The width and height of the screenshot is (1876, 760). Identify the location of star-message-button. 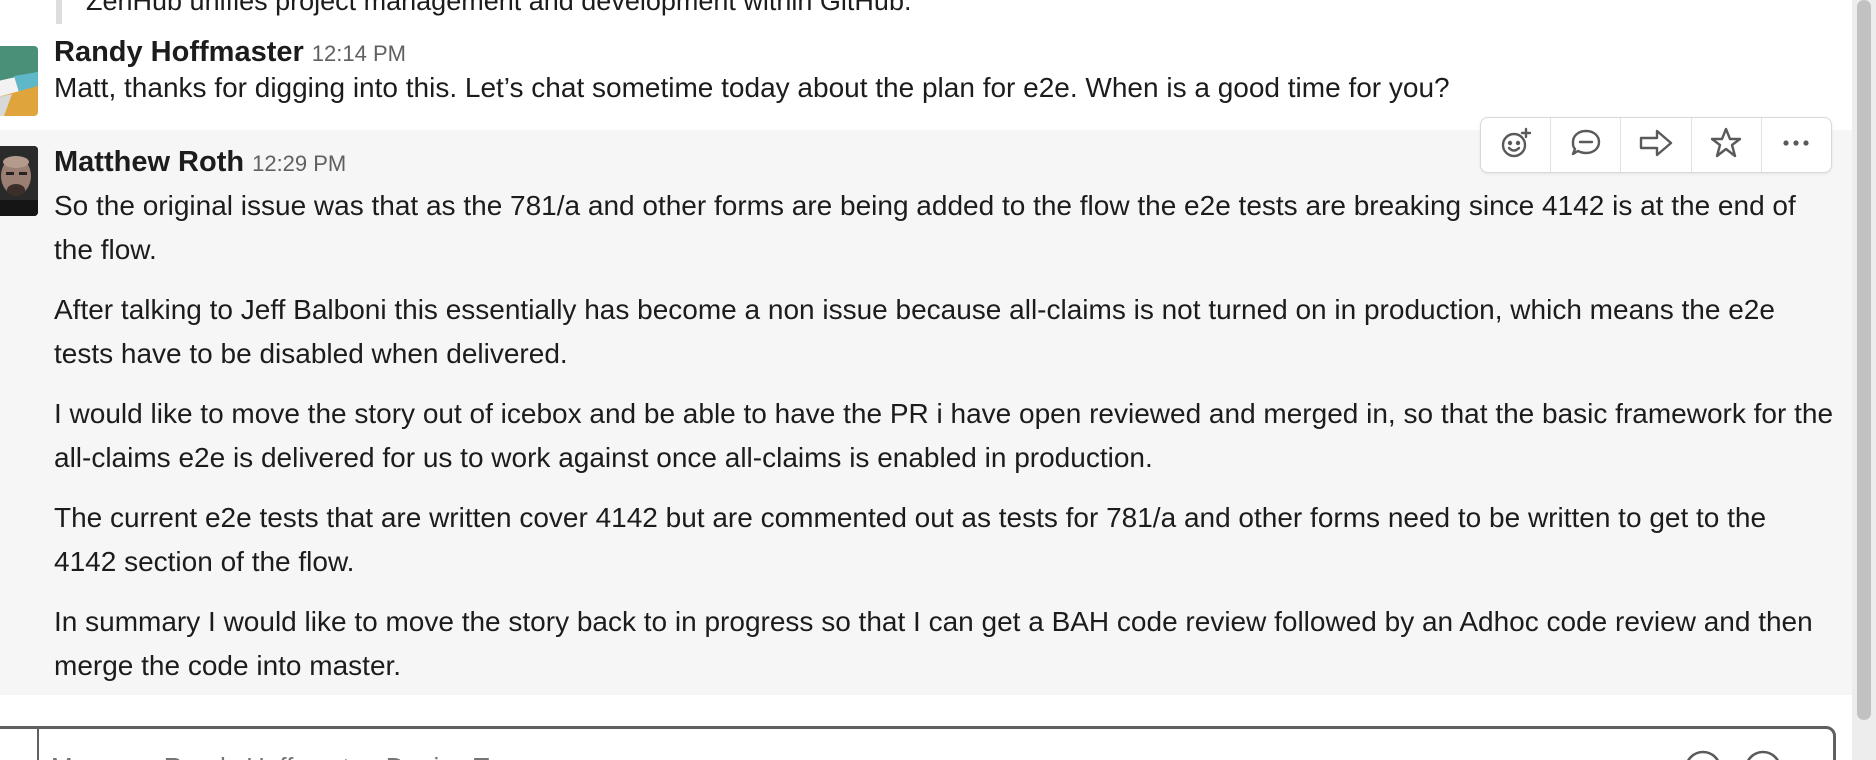
(1727, 145).